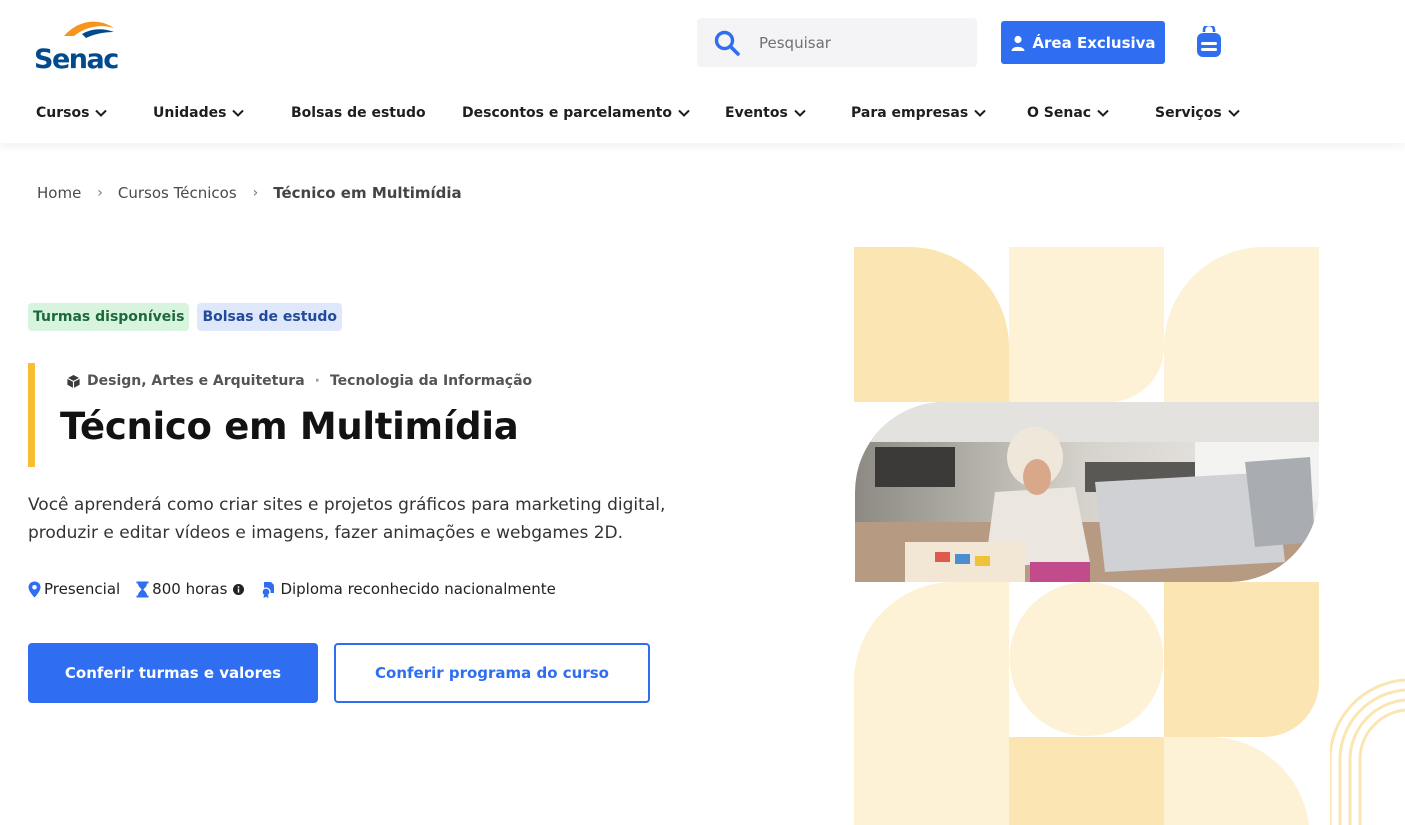  What do you see at coordinates (1209, 42) in the screenshot?
I see `backpack-icon` at bounding box center [1209, 42].